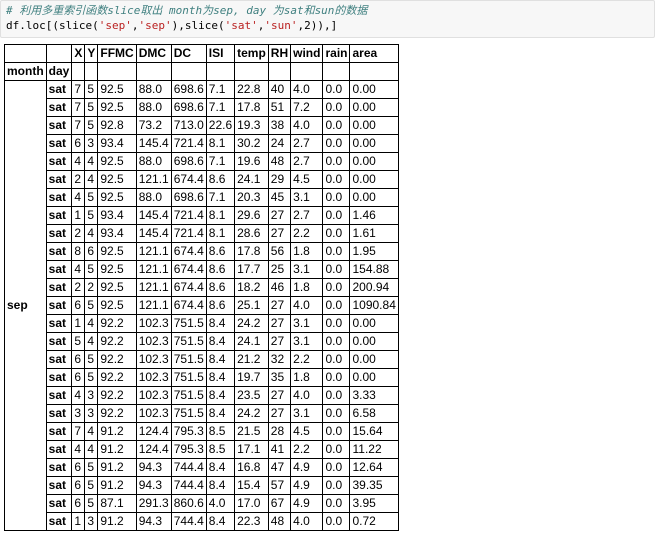  What do you see at coordinates (251, 485) in the screenshot?
I see `table-cell: 15.4` at bounding box center [251, 485].